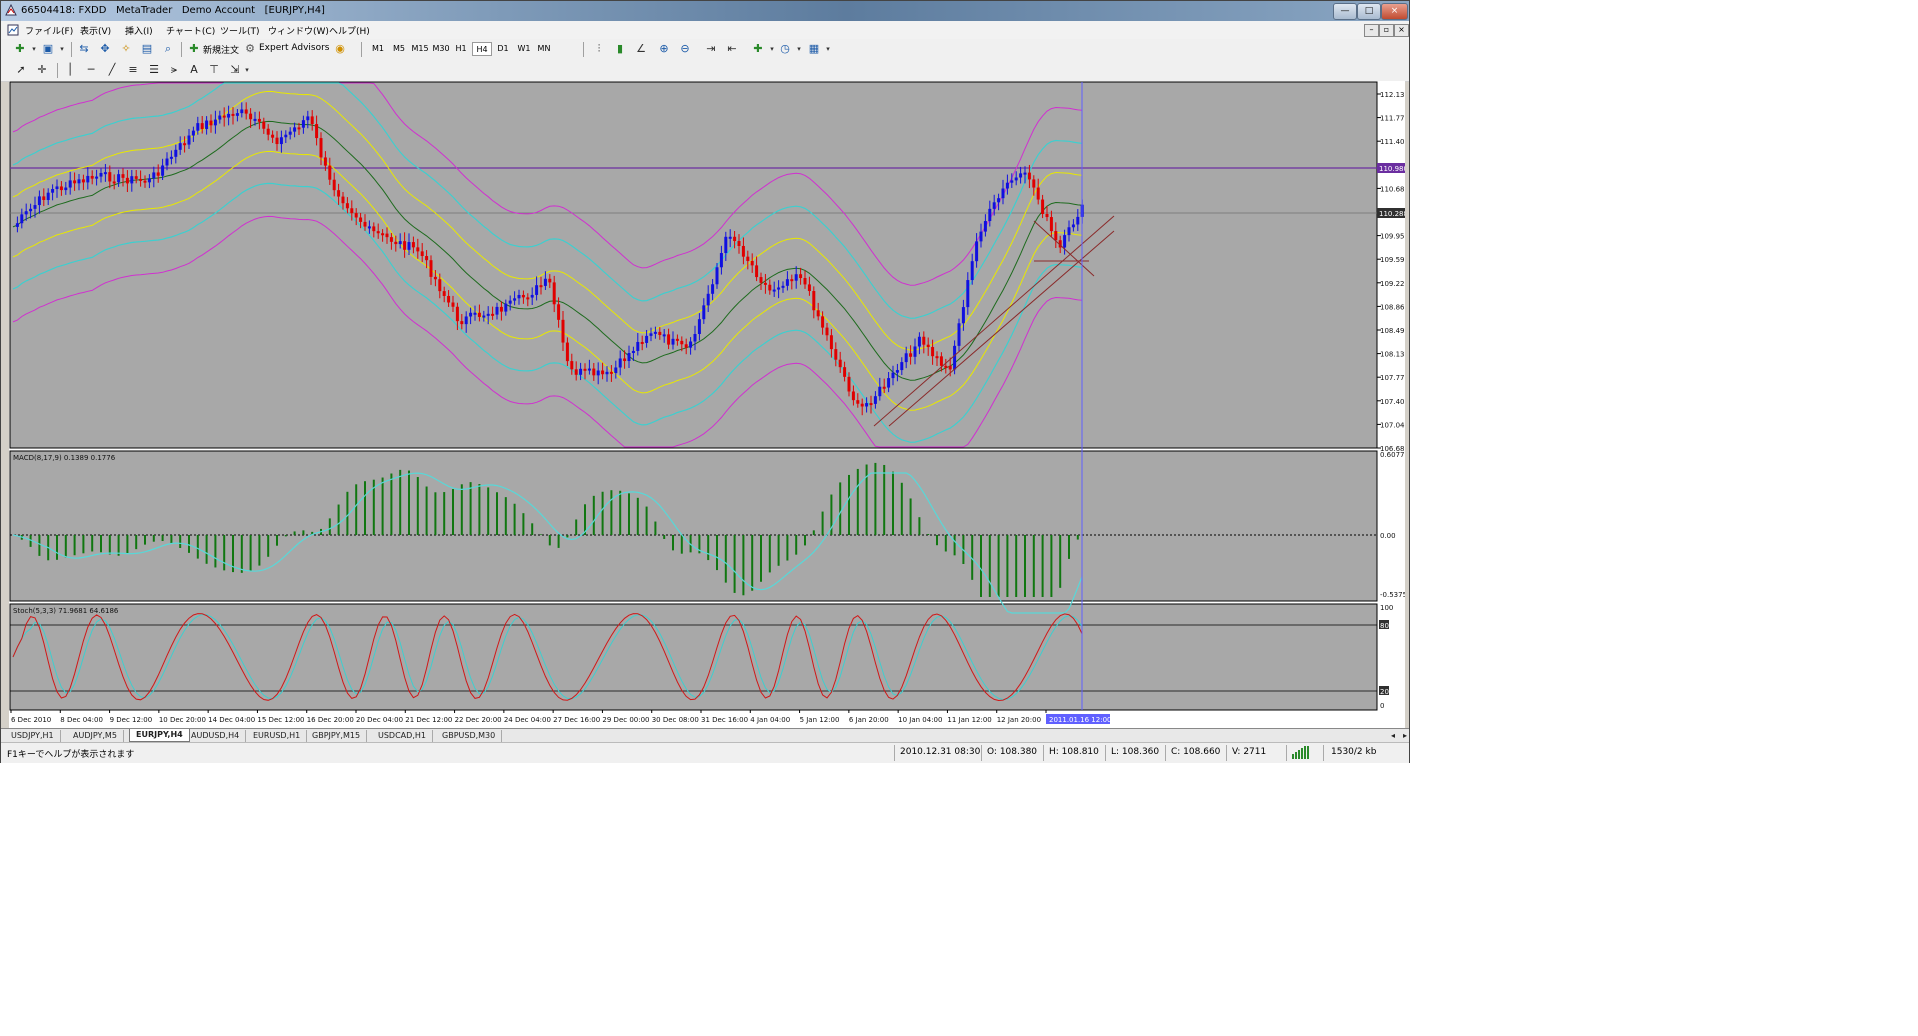  What do you see at coordinates (524, 49) in the screenshot?
I see `timeframe-w1: W1` at bounding box center [524, 49].